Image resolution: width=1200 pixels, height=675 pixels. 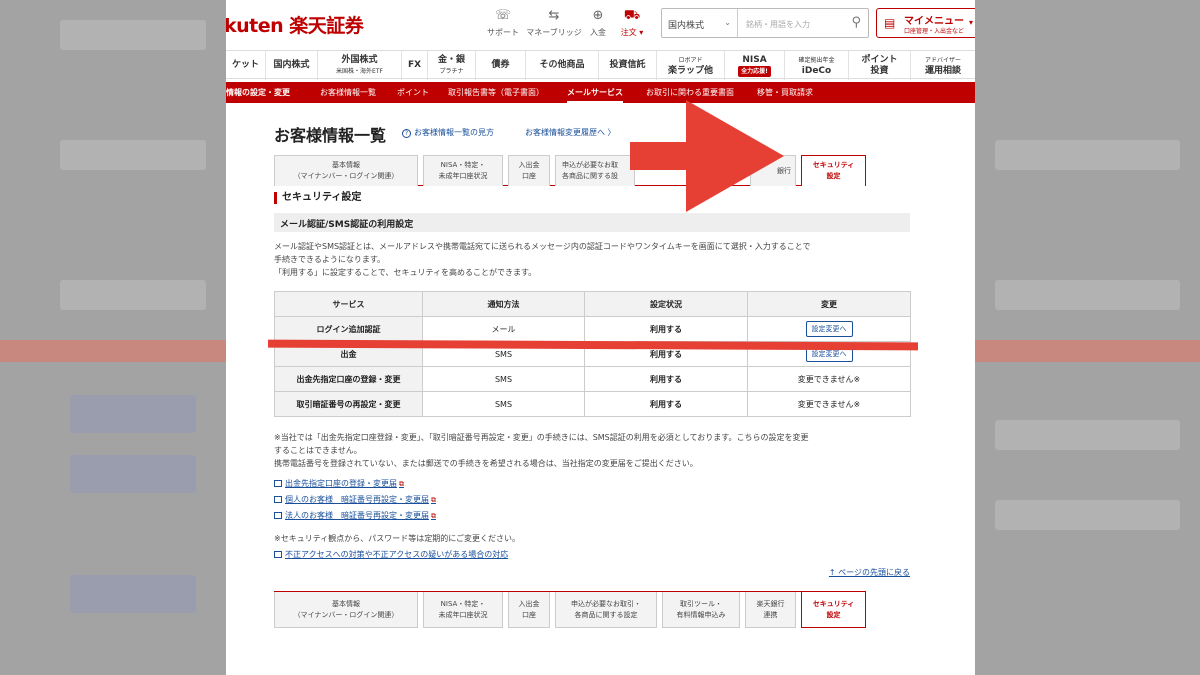 What do you see at coordinates (413, 92) in the screenshot?
I see `subnav-item-points: ポイント` at bounding box center [413, 92].